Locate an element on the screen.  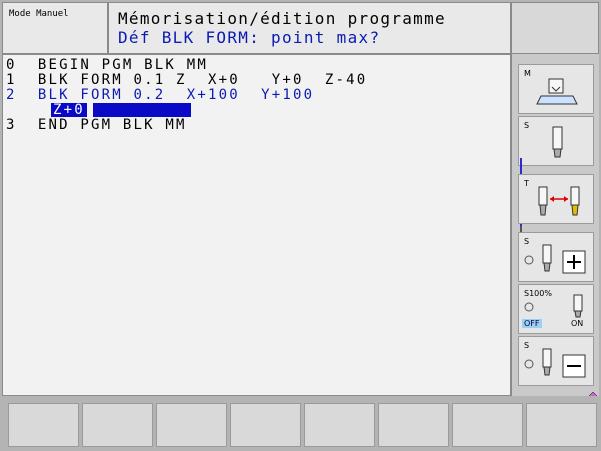
edit-value-z: Z+0 is located at coordinates (69, 110).